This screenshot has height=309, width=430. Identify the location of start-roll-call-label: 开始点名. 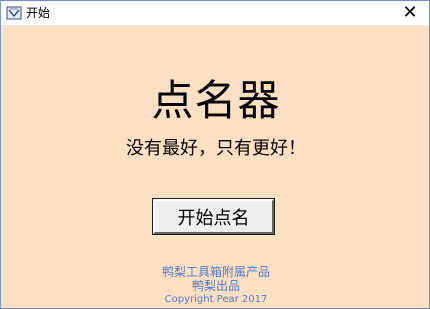
(213, 217).